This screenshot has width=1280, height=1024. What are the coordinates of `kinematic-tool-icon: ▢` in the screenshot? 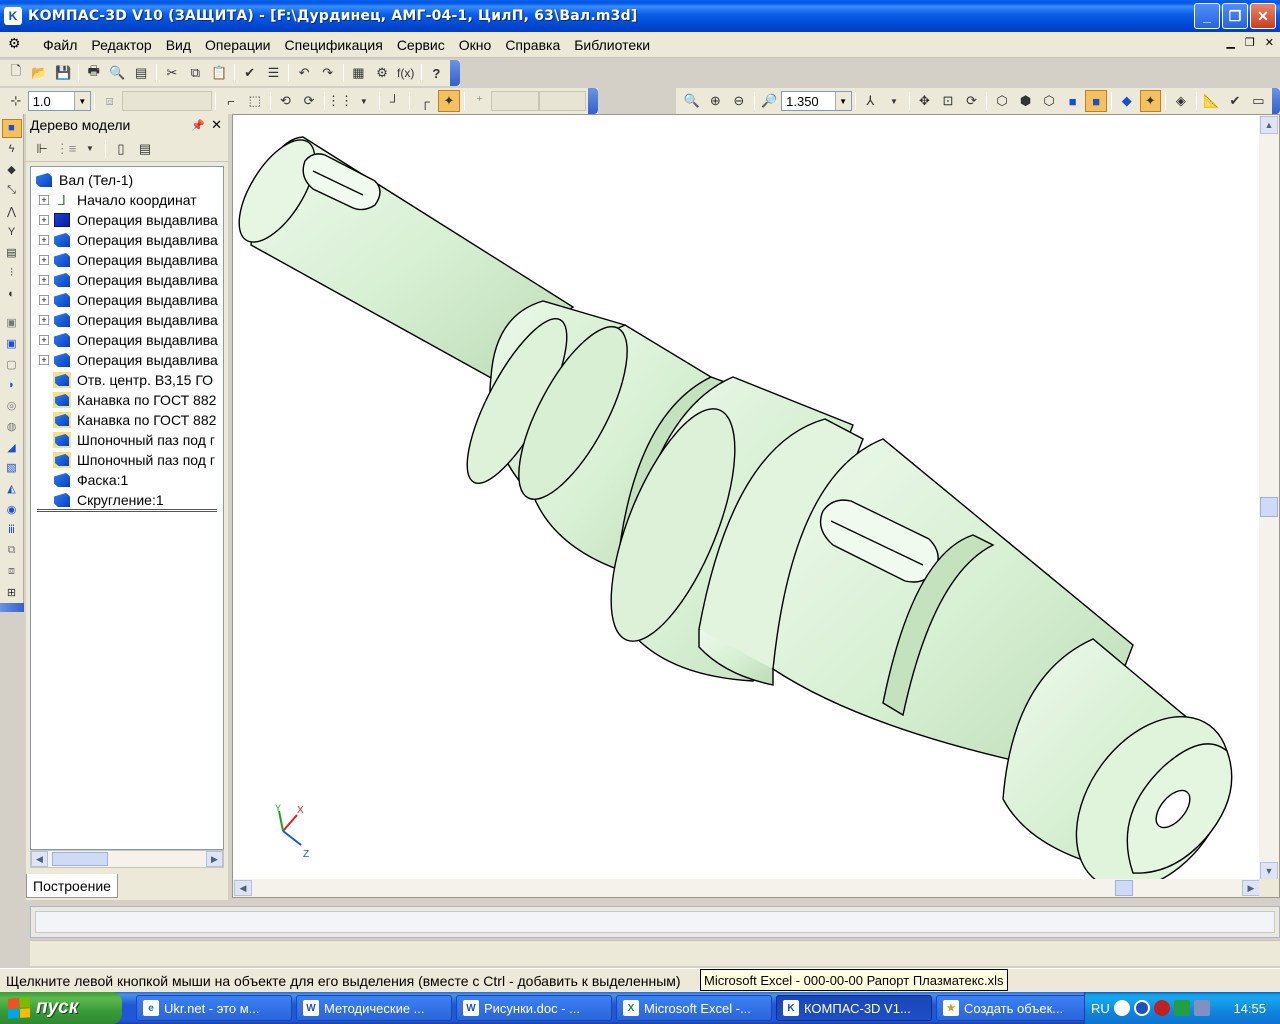 It's located at (12, 364).